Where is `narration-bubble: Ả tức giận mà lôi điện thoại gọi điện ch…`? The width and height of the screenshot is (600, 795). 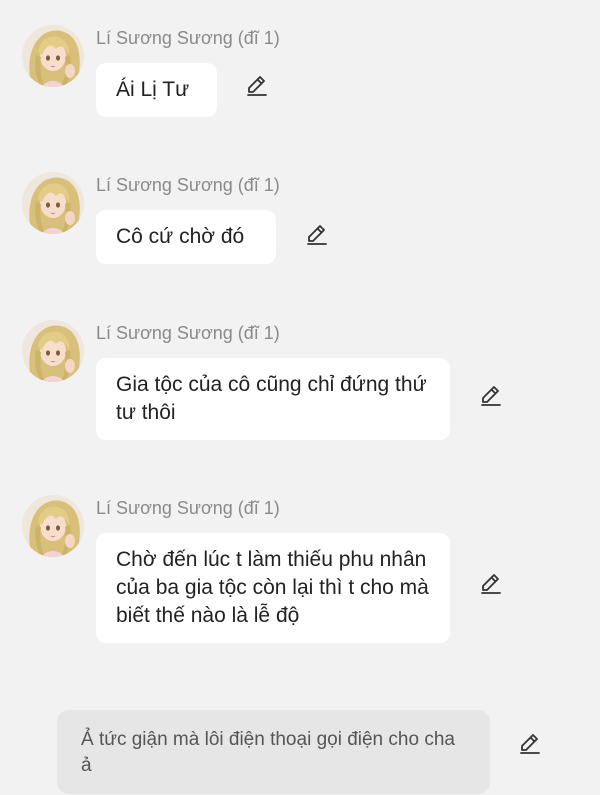
narration-bubble: Ả tức giận mà lôi điện thoại gọi điện ch… is located at coordinates (273, 752).